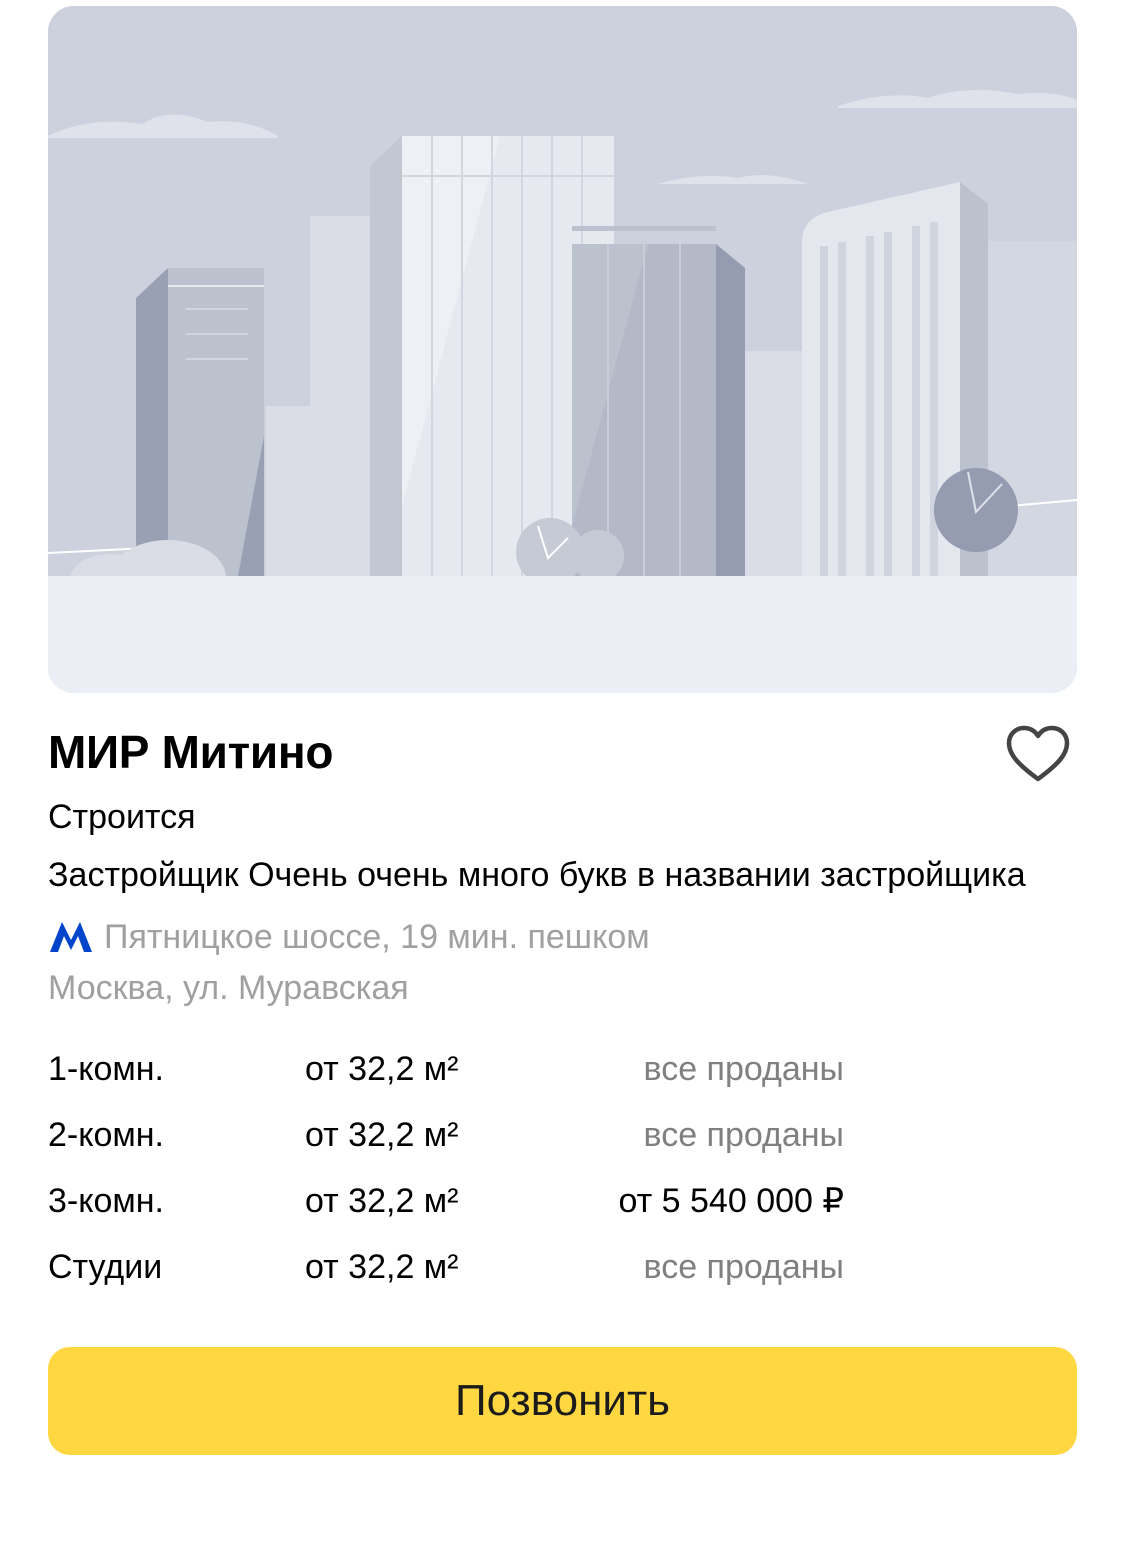  I want to click on flat-type: 3-комн., so click(106, 1201).